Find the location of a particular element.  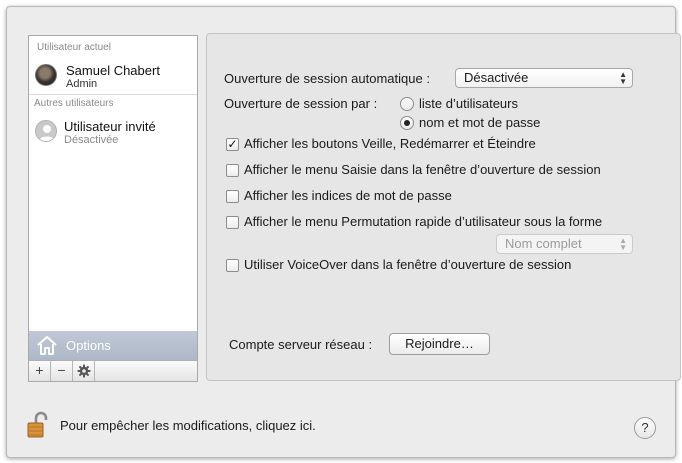

current-user-header: Utilisateur actuel is located at coordinates (74, 47).